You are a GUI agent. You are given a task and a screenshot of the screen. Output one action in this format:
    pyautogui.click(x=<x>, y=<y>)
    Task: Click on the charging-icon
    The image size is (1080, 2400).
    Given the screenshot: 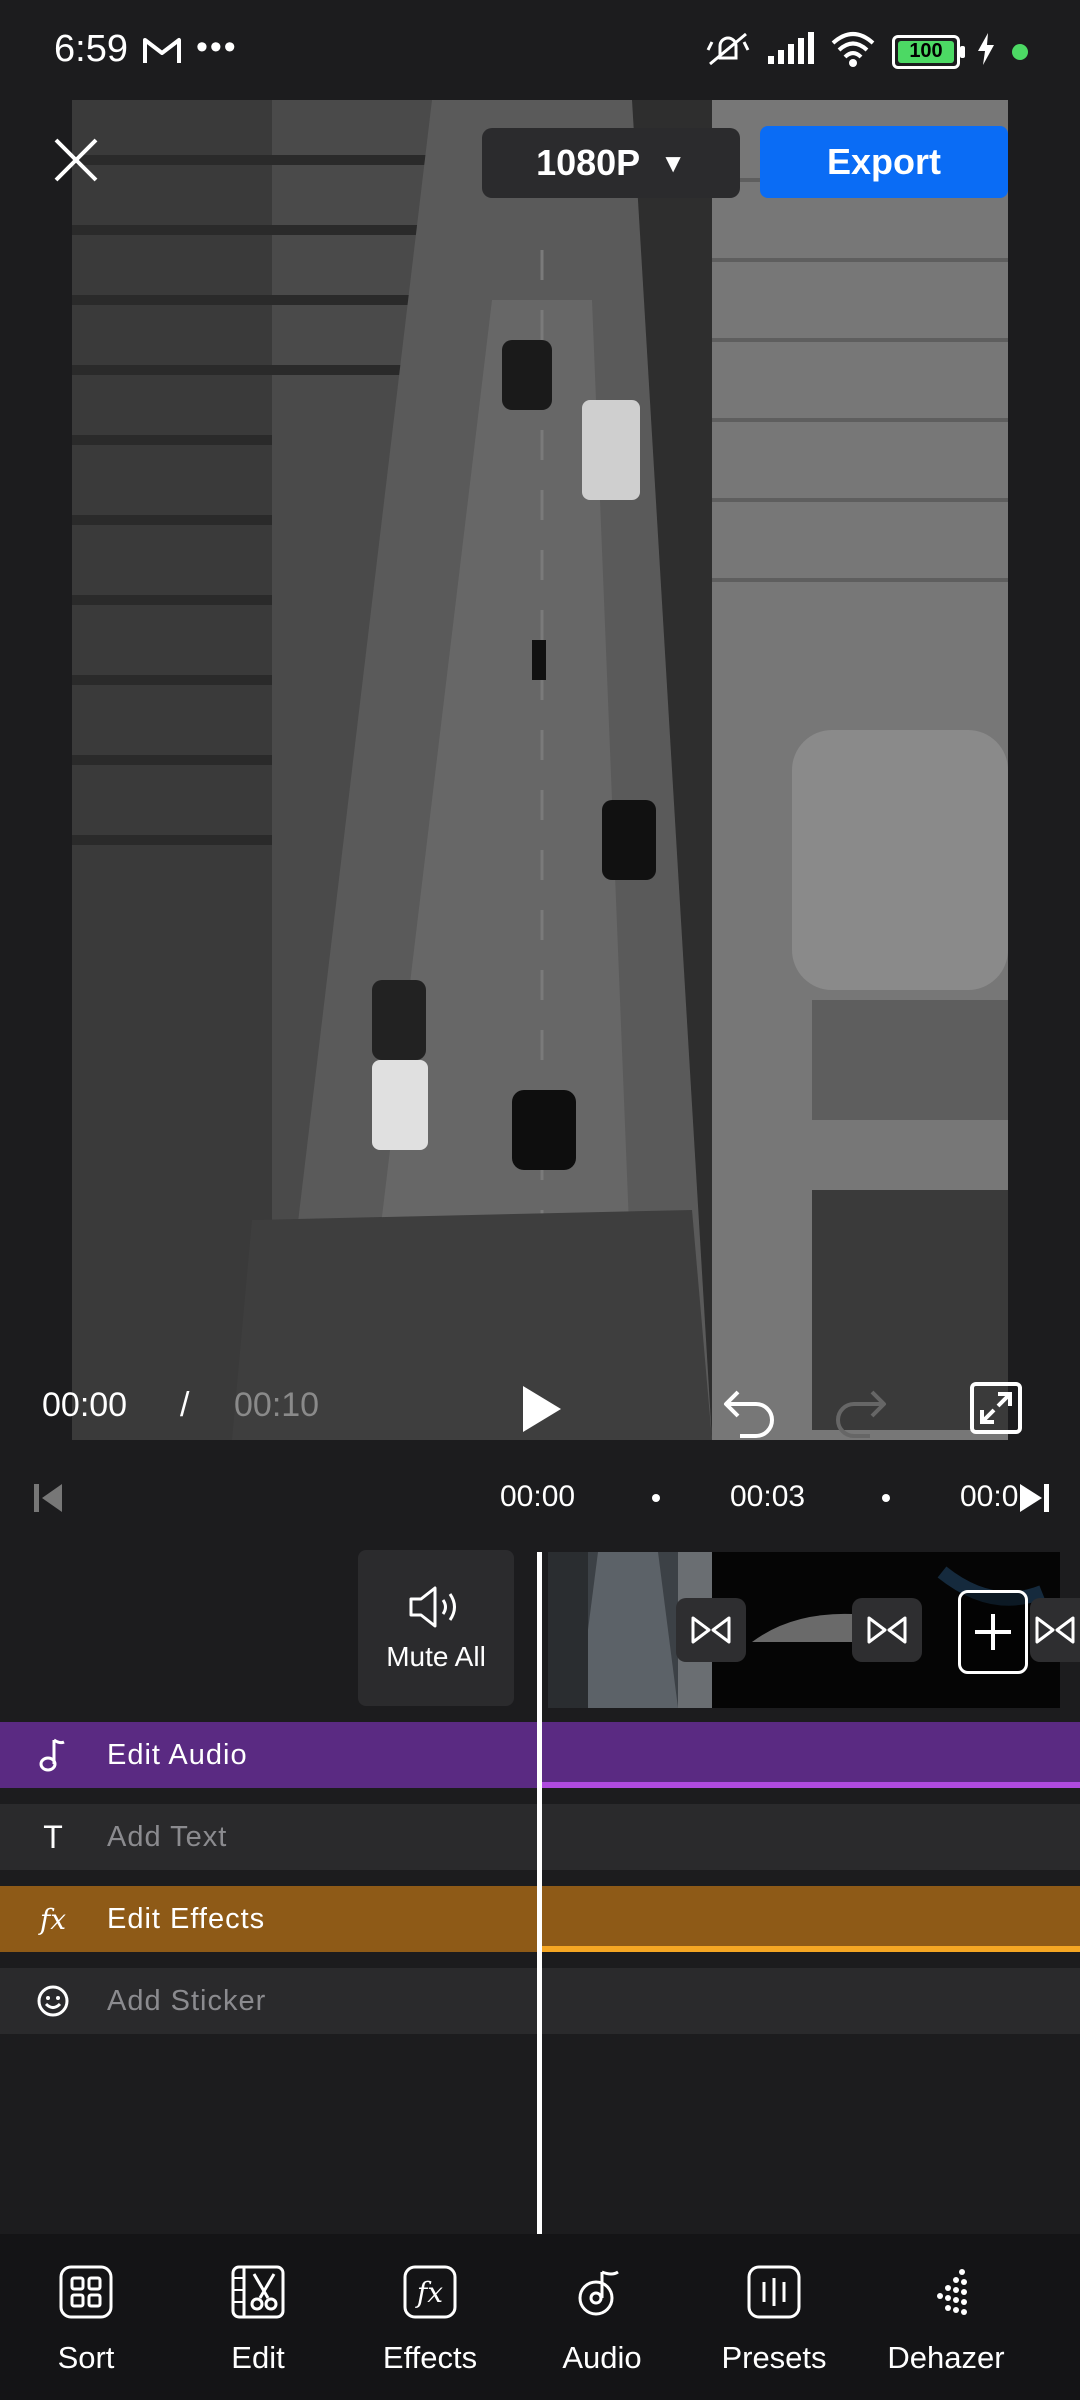 What is the action you would take?
    pyautogui.click(x=986, y=51)
    